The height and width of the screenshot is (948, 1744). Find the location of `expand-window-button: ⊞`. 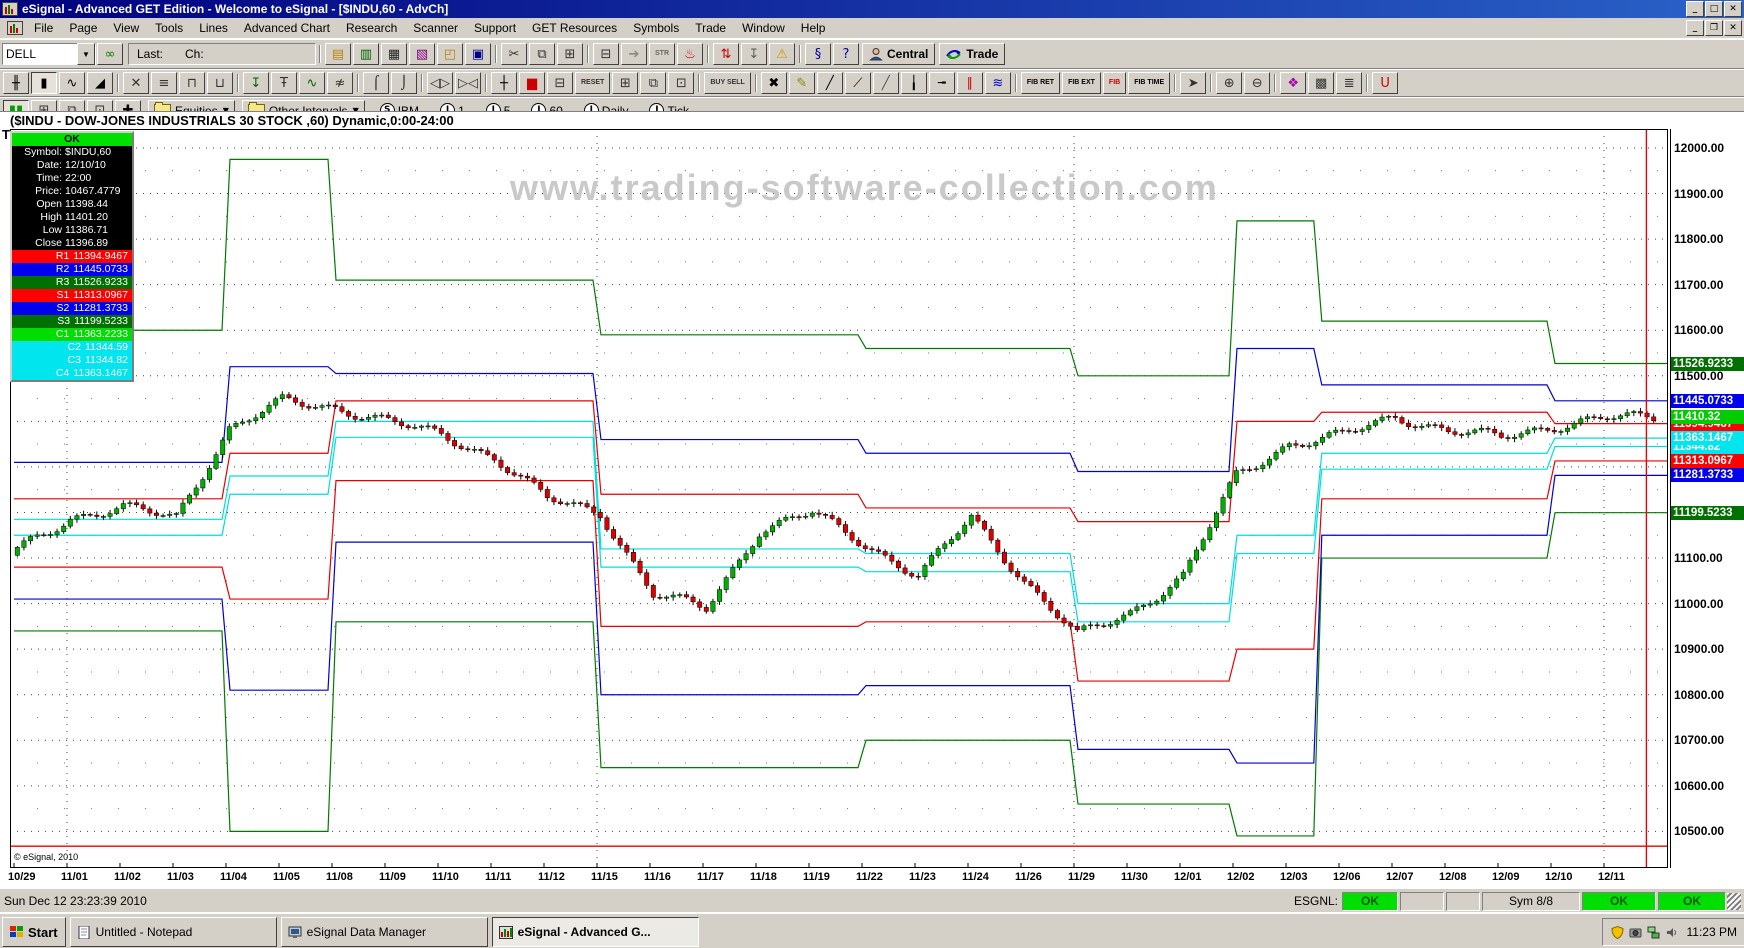

expand-window-button: ⊞ is located at coordinates (625, 83).